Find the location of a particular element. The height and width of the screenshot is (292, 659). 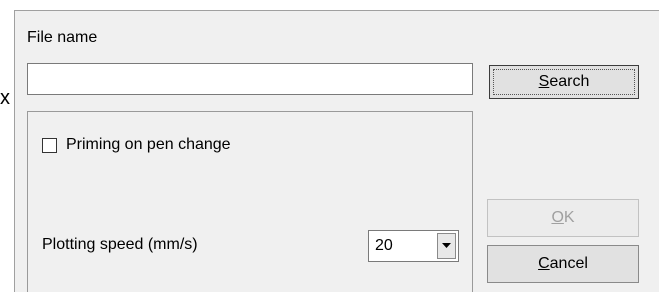

file-name-input is located at coordinates (250, 79).